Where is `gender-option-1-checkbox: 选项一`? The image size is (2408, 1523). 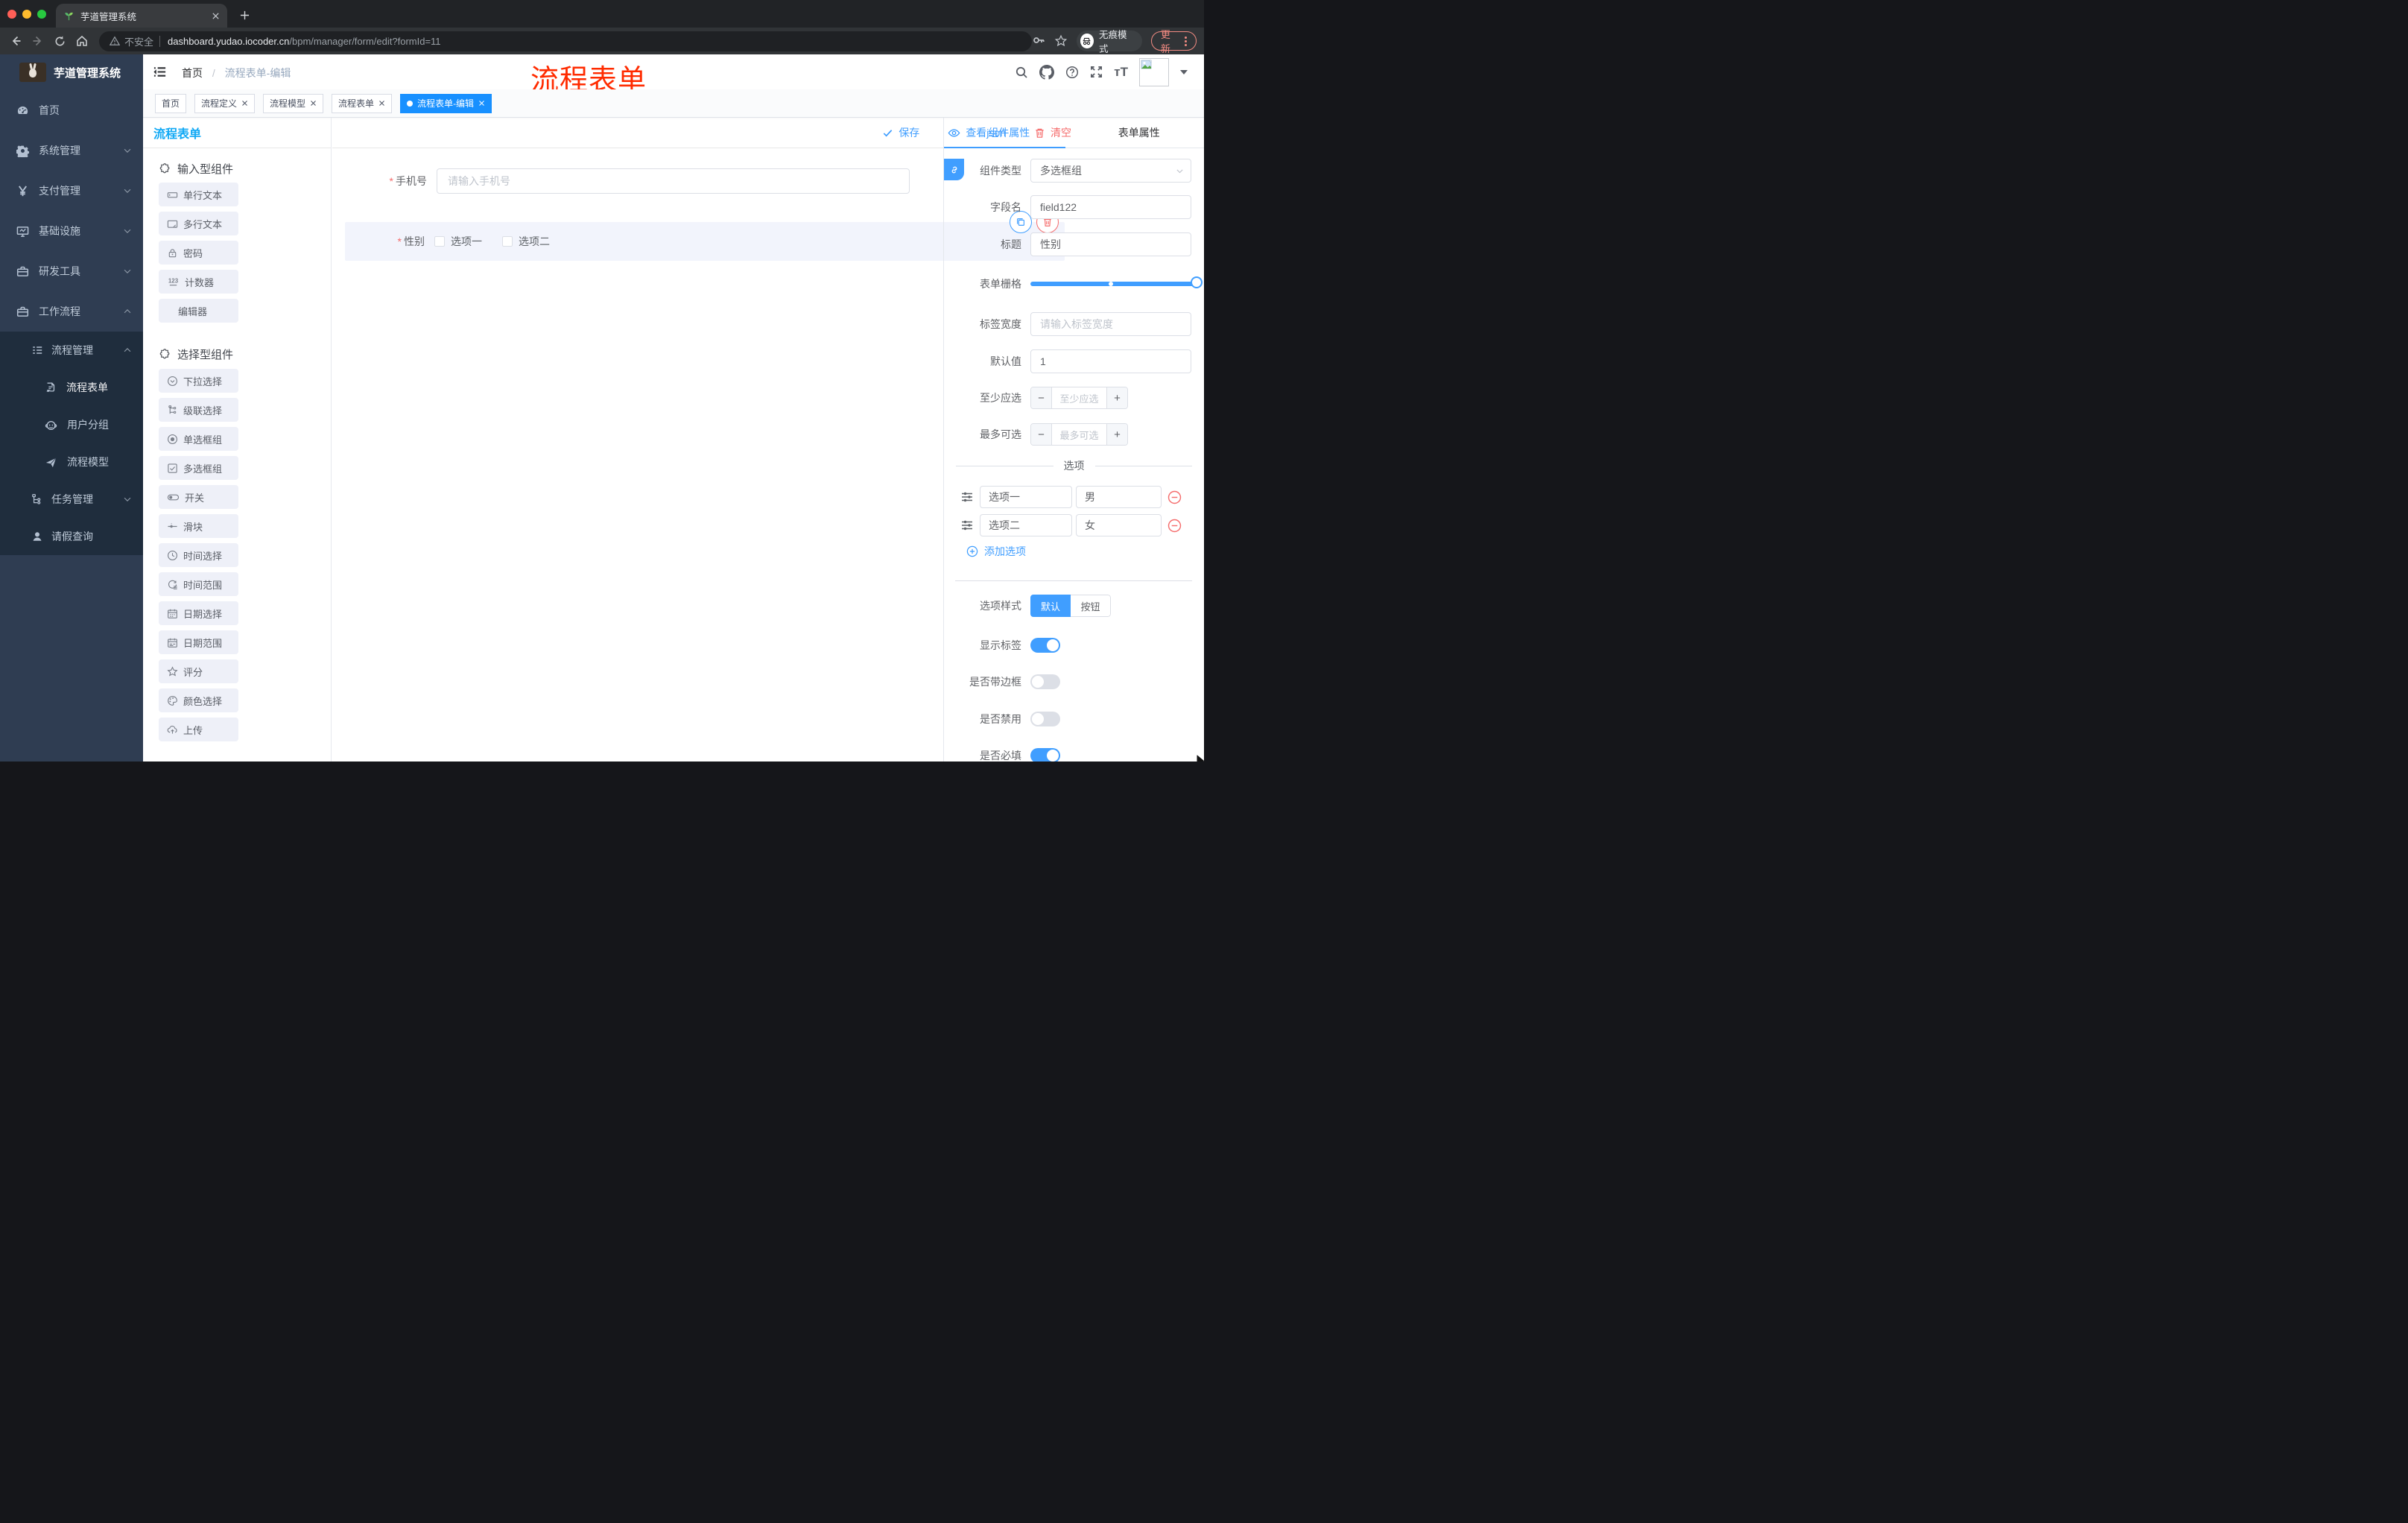
gender-option-1-checkbox: 选项一 is located at coordinates (458, 241).